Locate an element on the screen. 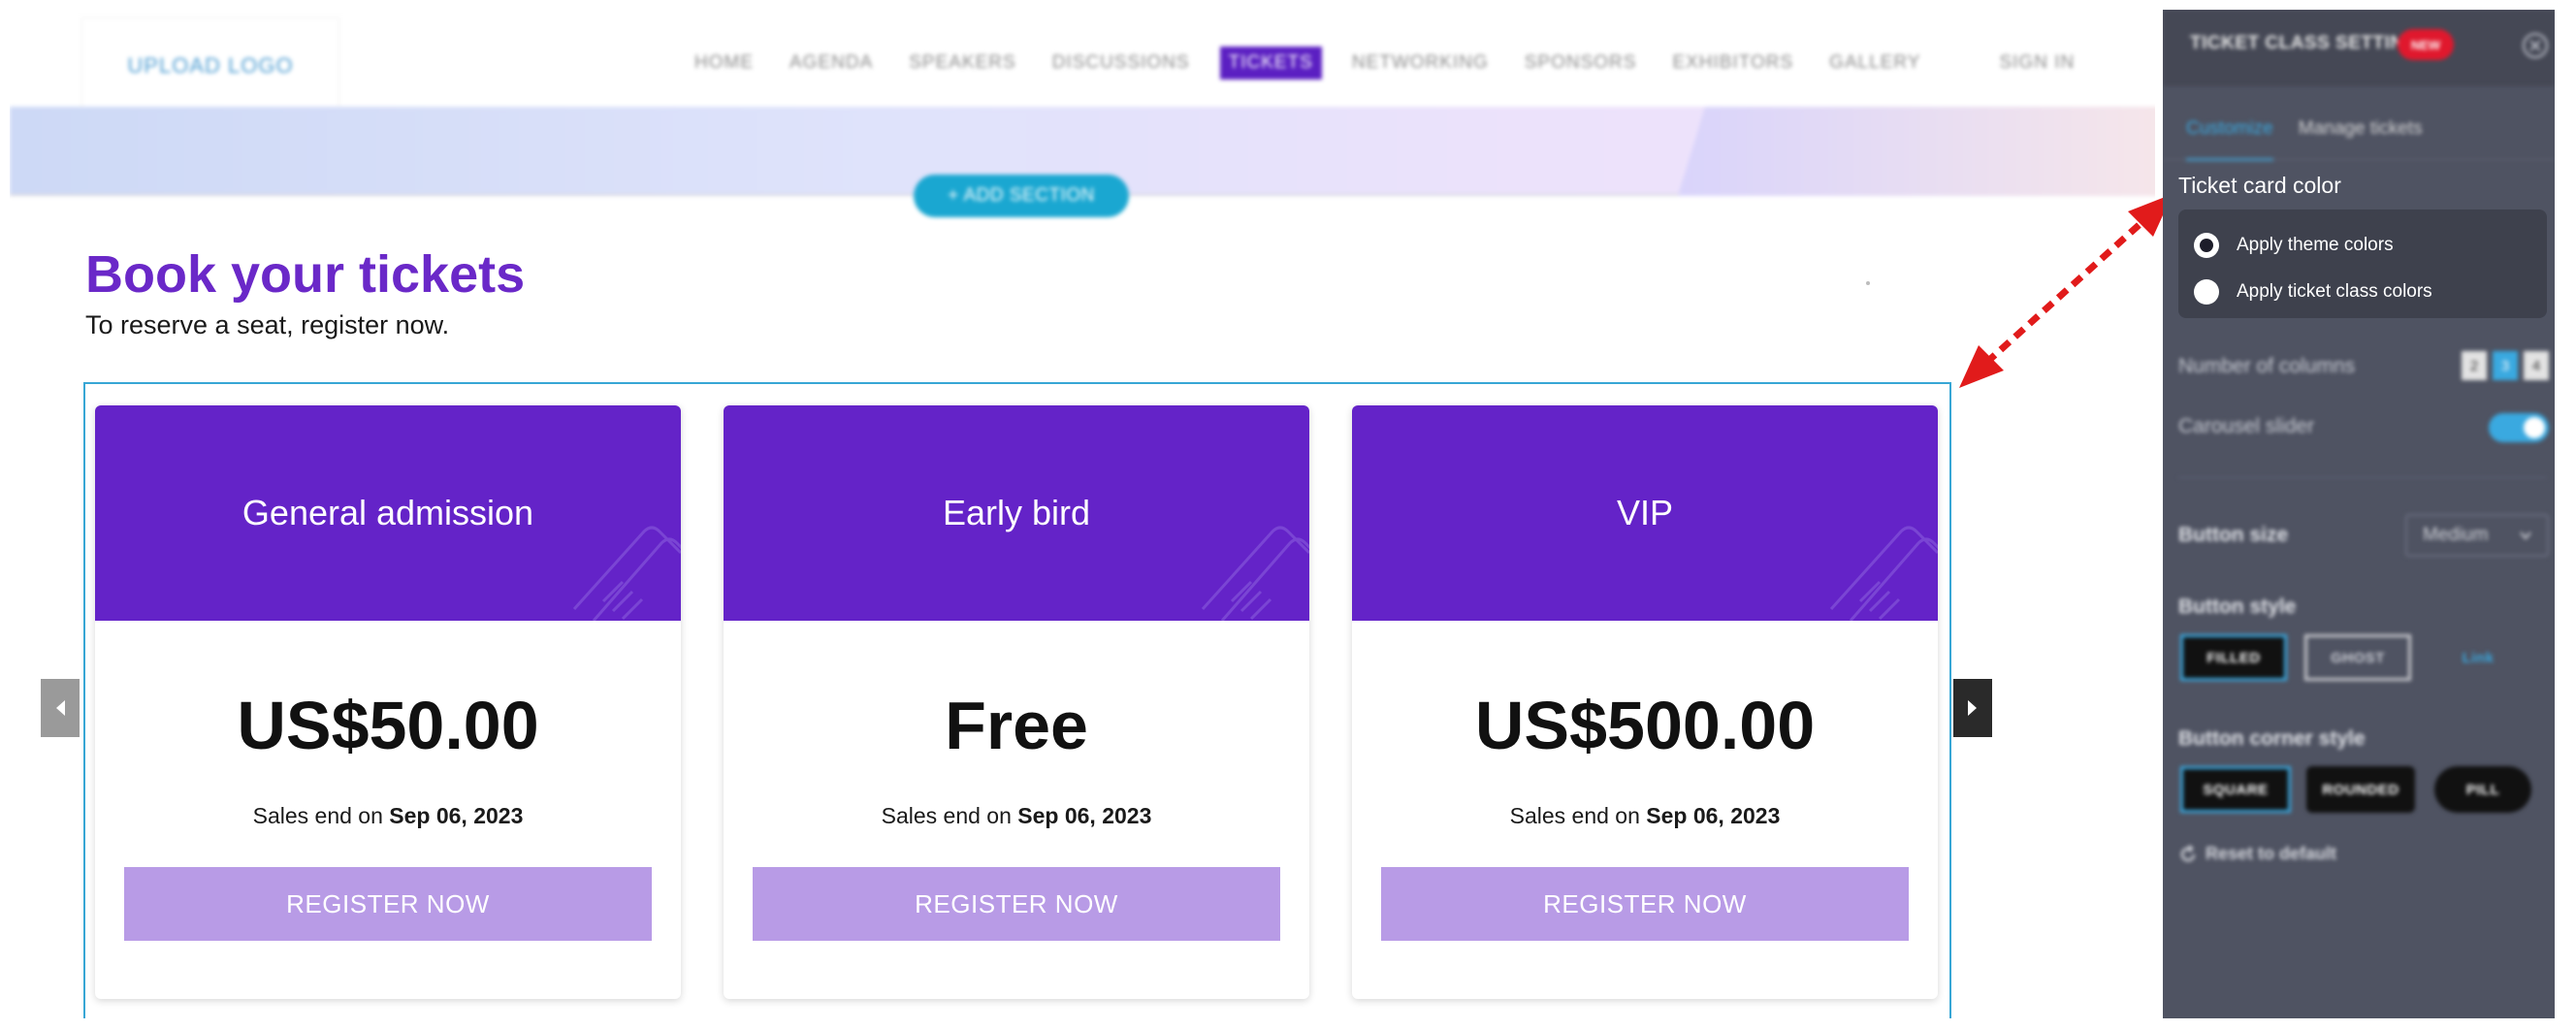 This screenshot has height=1030, width=2576. button-style-ghost: GHOST is located at coordinates (2357, 657).